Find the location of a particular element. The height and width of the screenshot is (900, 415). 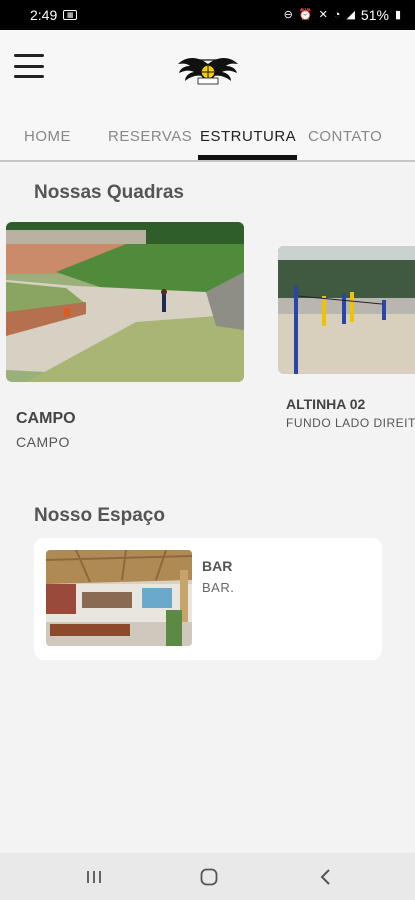

image-icon: ▦ is located at coordinates (70, 15).